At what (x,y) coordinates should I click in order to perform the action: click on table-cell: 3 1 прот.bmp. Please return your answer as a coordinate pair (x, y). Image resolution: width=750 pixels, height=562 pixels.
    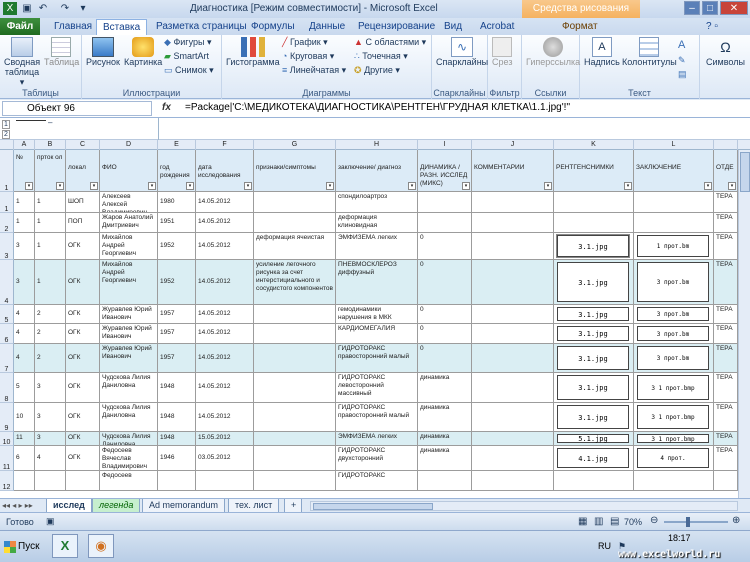
    Looking at the image, I should click on (674, 388).